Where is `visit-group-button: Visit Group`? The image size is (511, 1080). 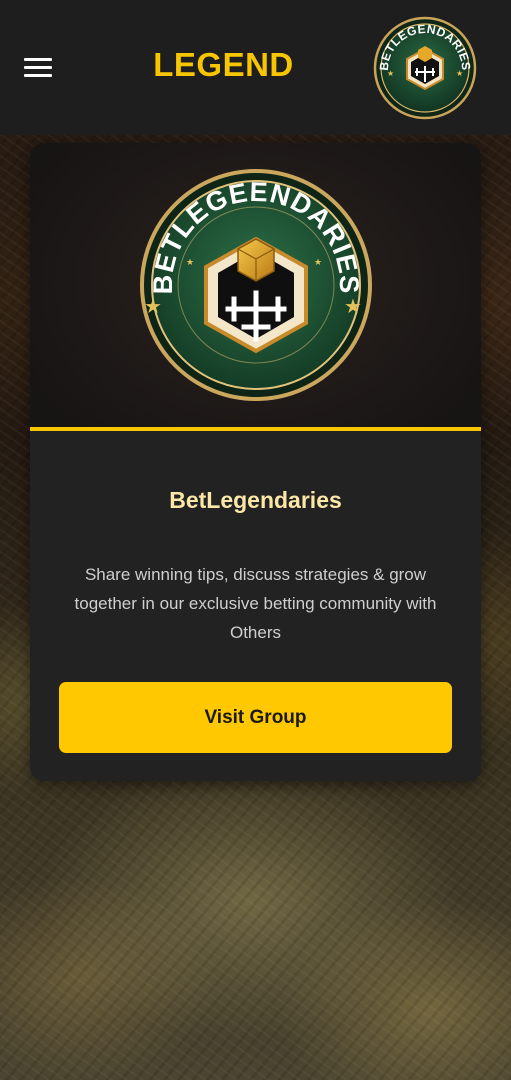
visit-group-button: Visit Group is located at coordinates (255, 717).